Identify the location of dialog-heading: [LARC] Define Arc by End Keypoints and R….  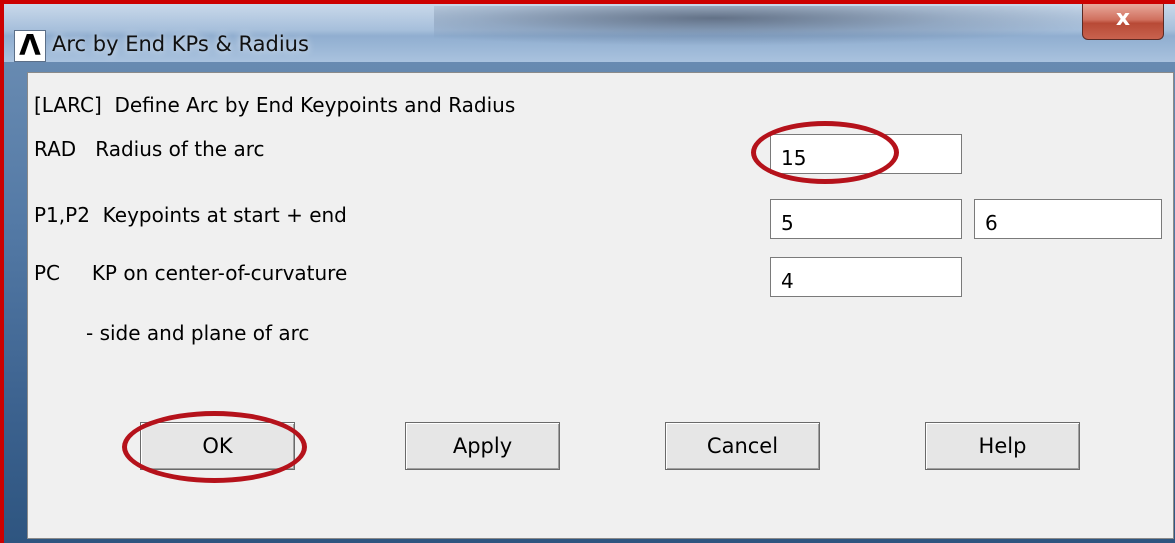
(275, 105).